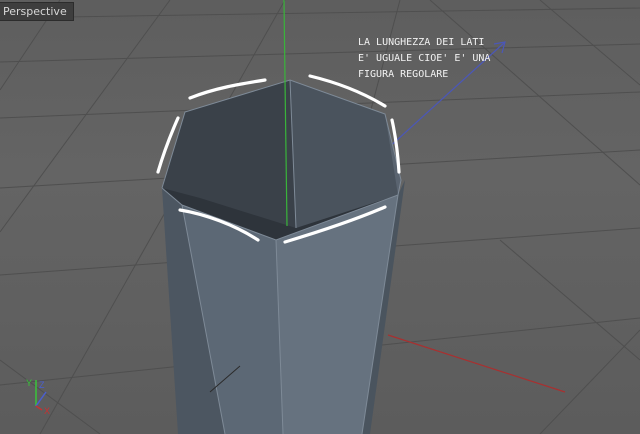 This screenshot has height=434, width=640. I want to click on gizmo-z-axis, so click(41, 399).